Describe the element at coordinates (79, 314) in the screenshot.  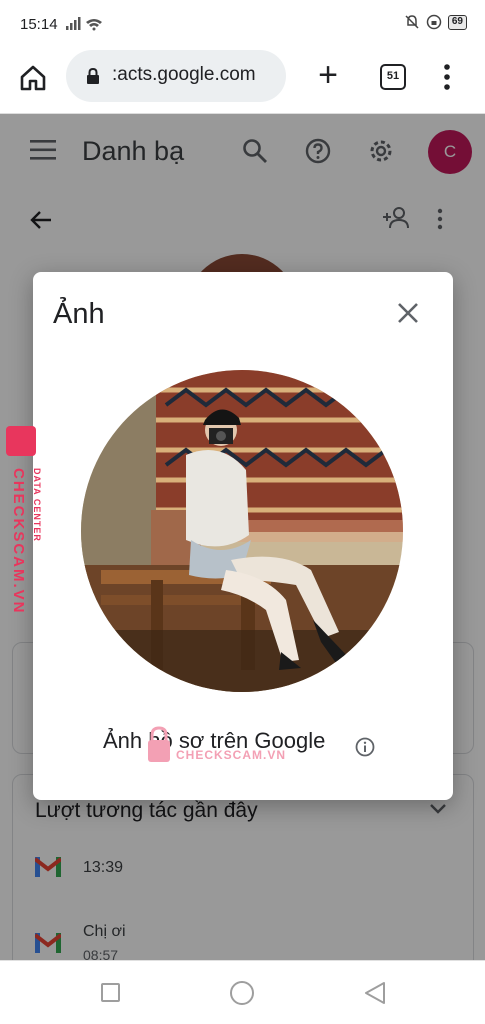
I see `dialog-title: Ảnh` at that location.